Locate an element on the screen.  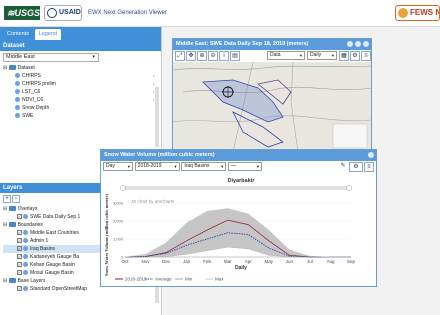
calendar-icon: ▦ is located at coordinates (344, 56).